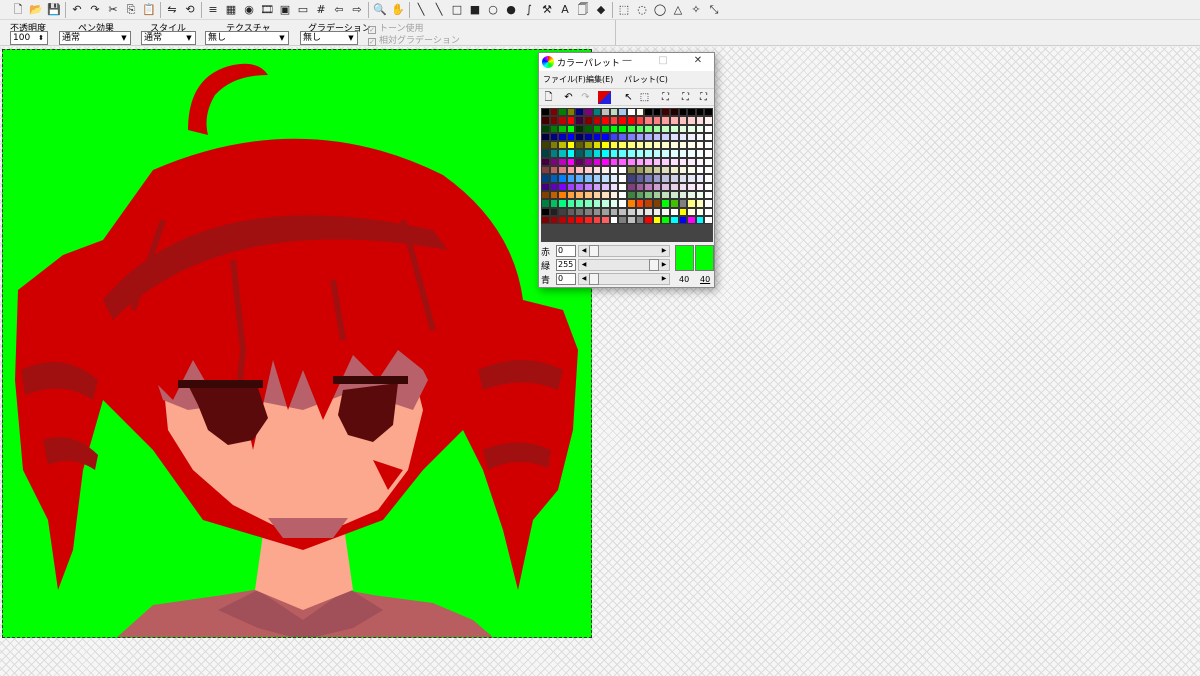 The width and height of the screenshot is (1200, 676). What do you see at coordinates (149, 10) in the screenshot?
I see `paste-icon: 📋` at bounding box center [149, 10].